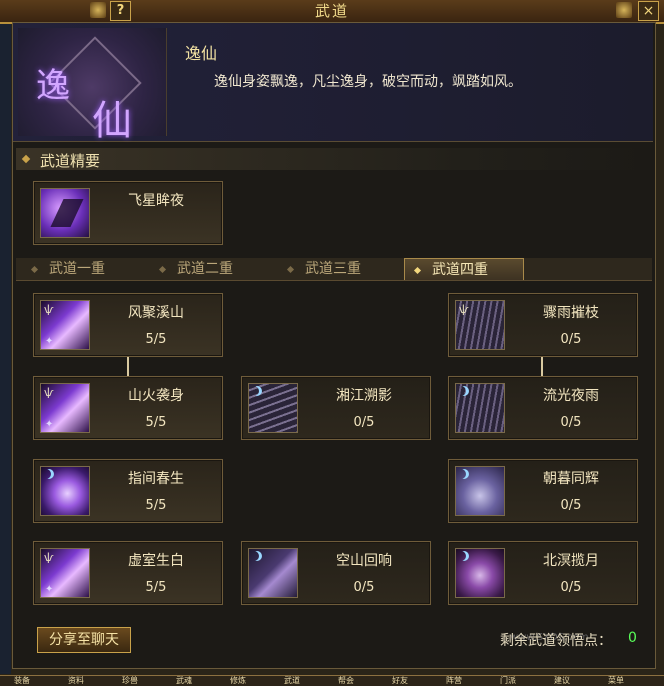 Image resolution: width=664 pixels, height=686 pixels. What do you see at coordinates (120, 11) in the screenshot?
I see `help-button: ?` at bounding box center [120, 11].